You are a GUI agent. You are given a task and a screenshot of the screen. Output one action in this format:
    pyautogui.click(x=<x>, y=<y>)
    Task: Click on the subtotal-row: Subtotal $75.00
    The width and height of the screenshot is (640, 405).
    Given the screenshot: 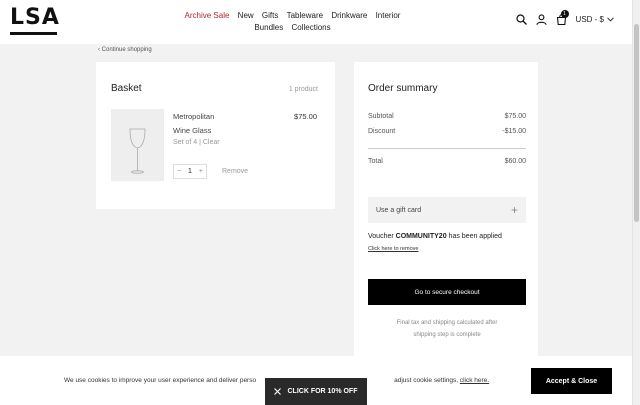 What is the action you would take?
    pyautogui.click(x=447, y=116)
    